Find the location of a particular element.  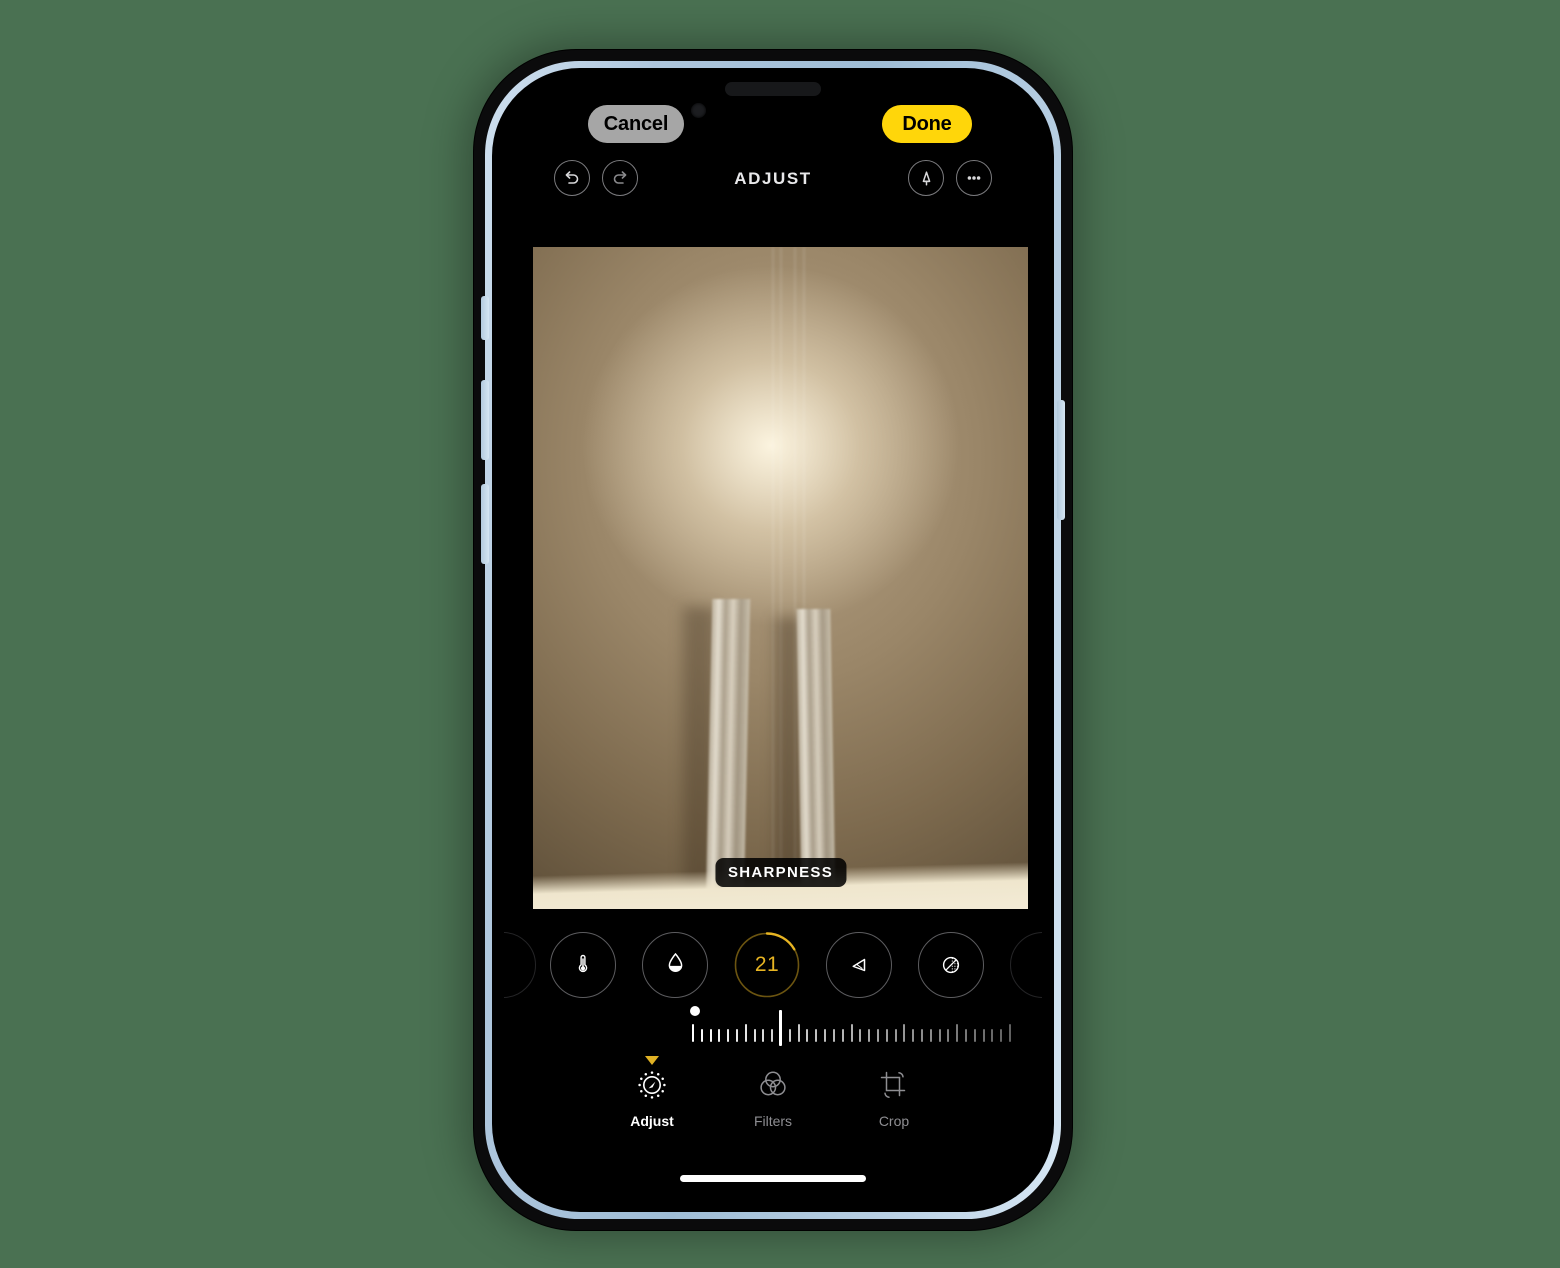

slider-tick-track is located at coordinates (773, 1031).